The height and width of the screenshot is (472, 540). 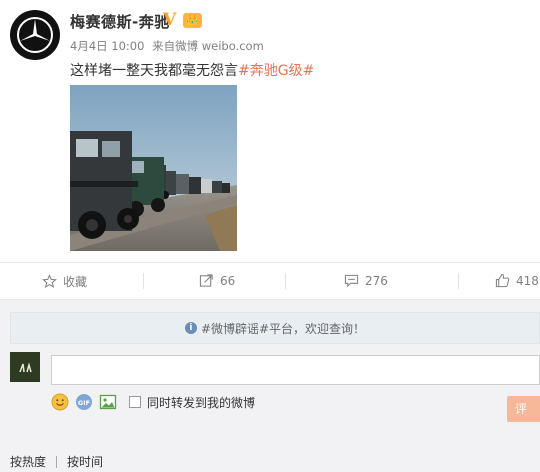 What do you see at coordinates (135, 402) in the screenshot?
I see `forward-checkbox` at bounding box center [135, 402].